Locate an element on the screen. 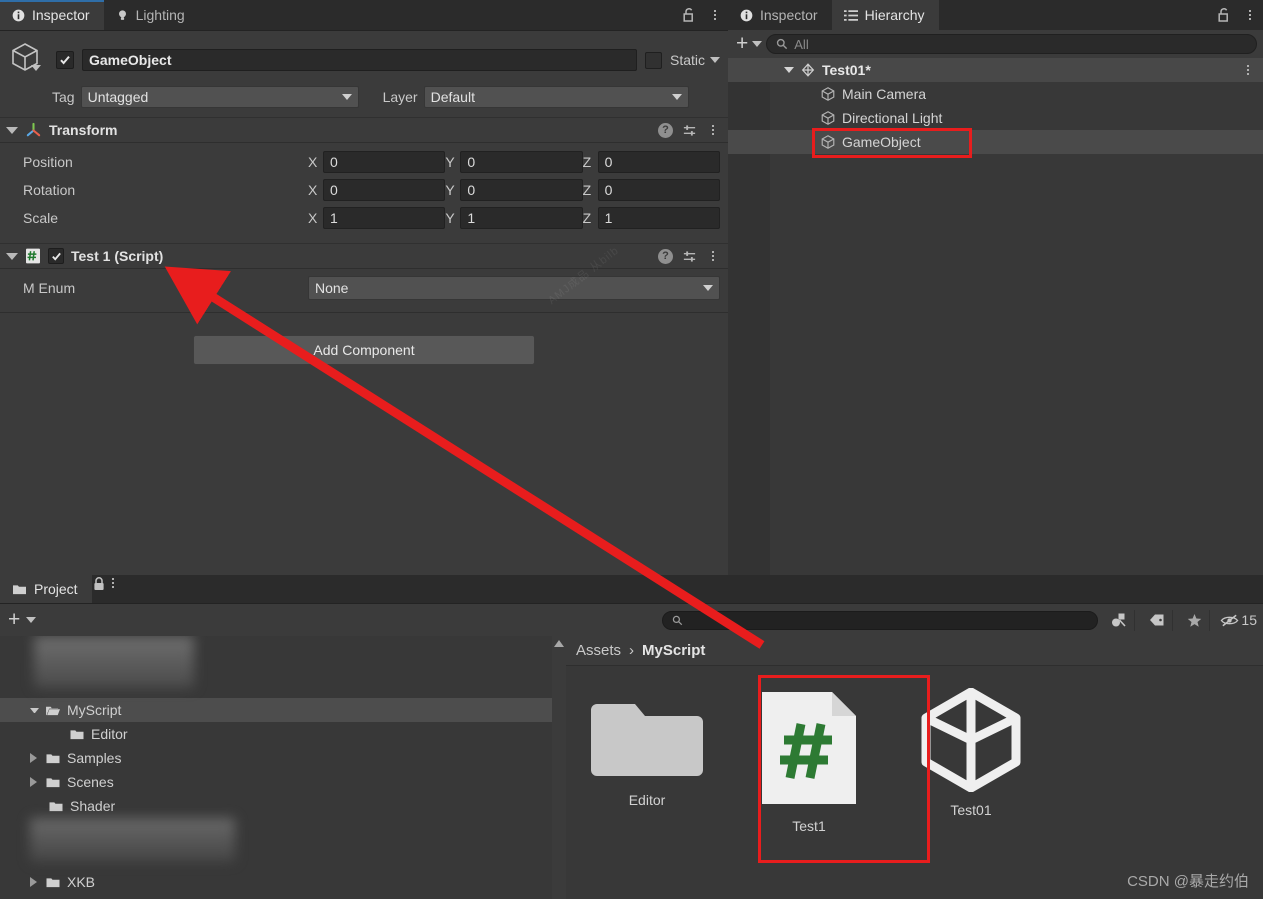 The width and height of the screenshot is (1263, 899). tree-row-shader: Shader is located at coordinates (283, 806).